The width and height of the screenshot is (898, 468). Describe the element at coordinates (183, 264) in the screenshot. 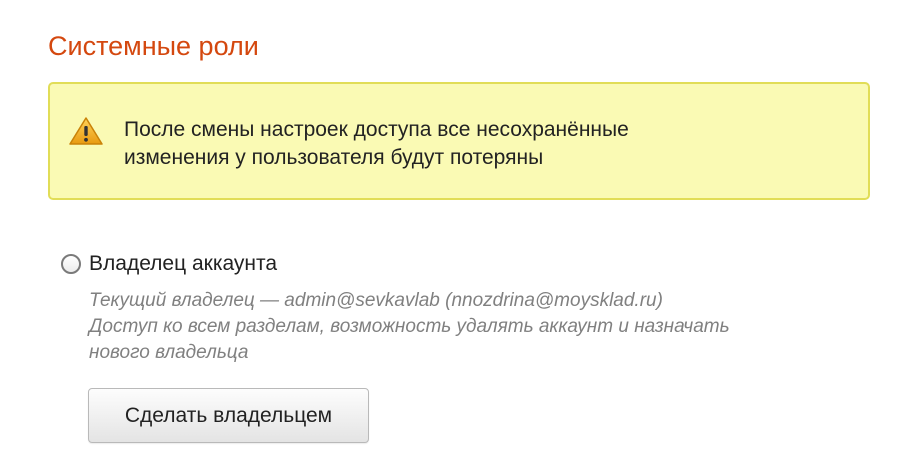

I see `account-owner-label: Владелец аккаунта` at that location.